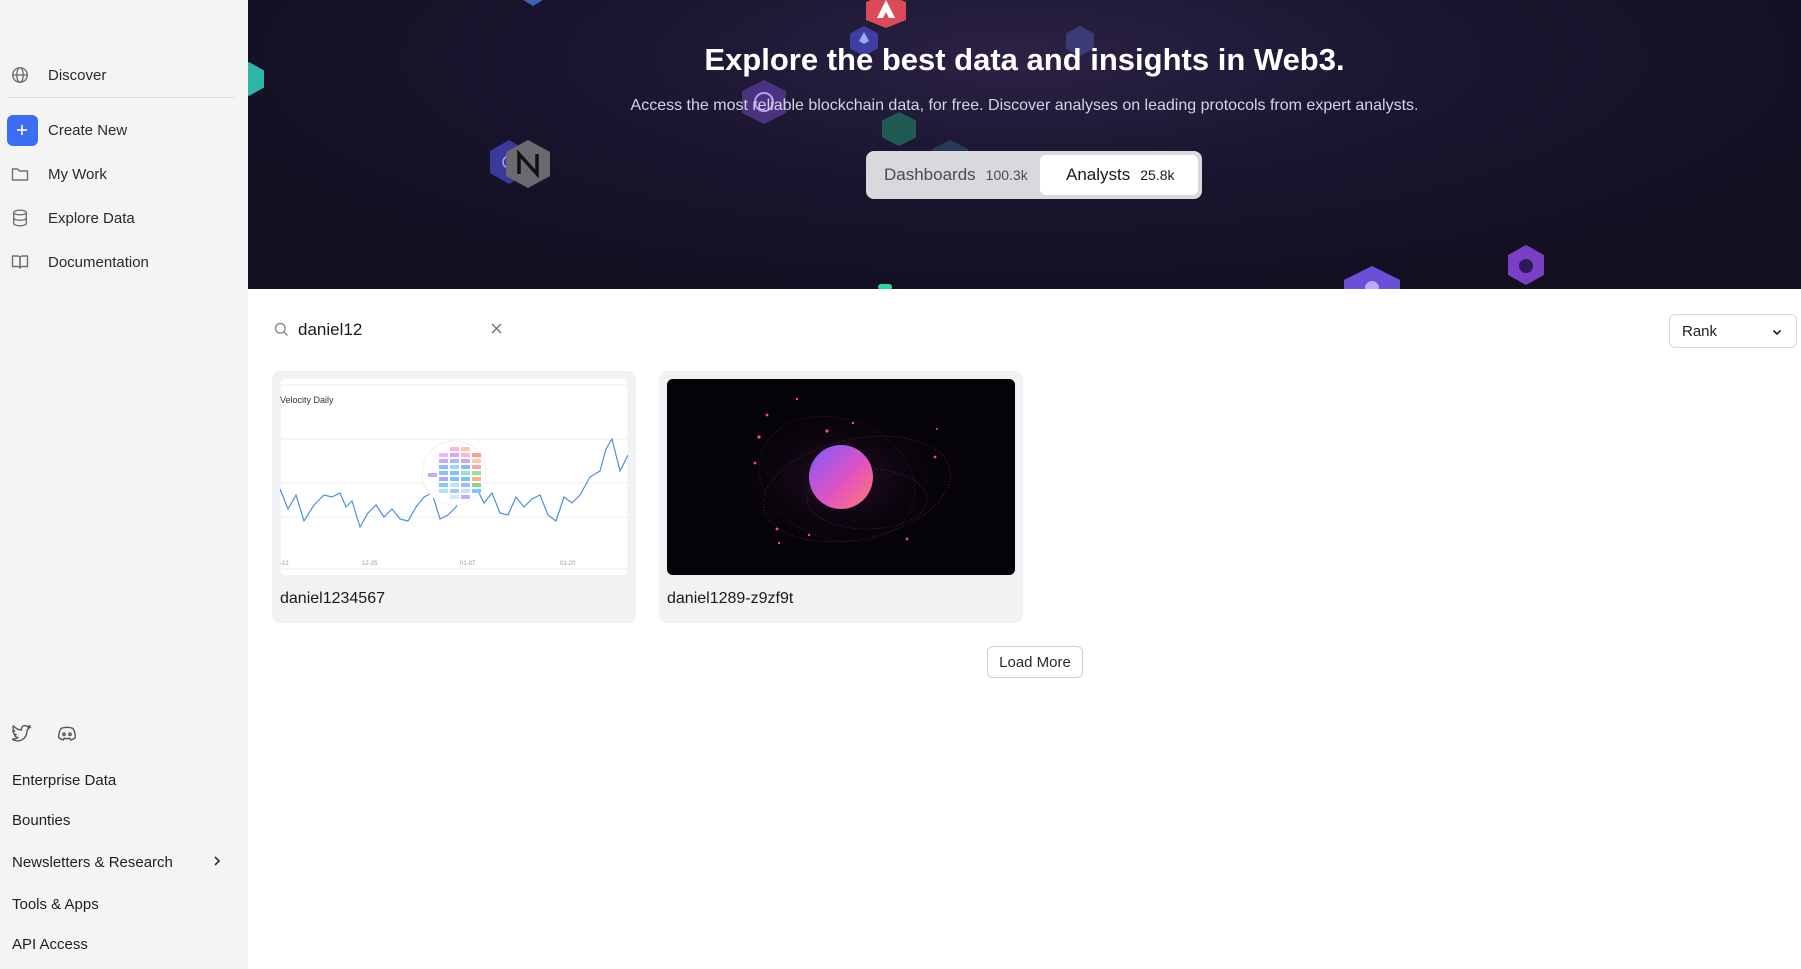  Describe the element at coordinates (1006, 175) in the screenshot. I see `tab-dashboards-count: 100.3k` at that location.